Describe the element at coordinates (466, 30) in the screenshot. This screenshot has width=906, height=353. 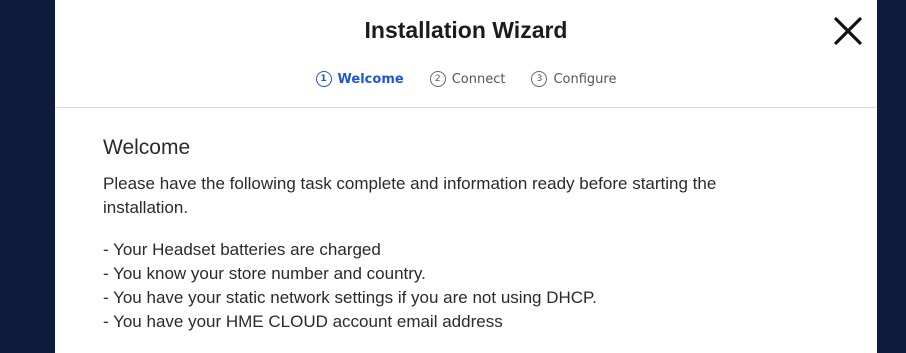
I see `wizard-title: Installation Wizard` at that location.